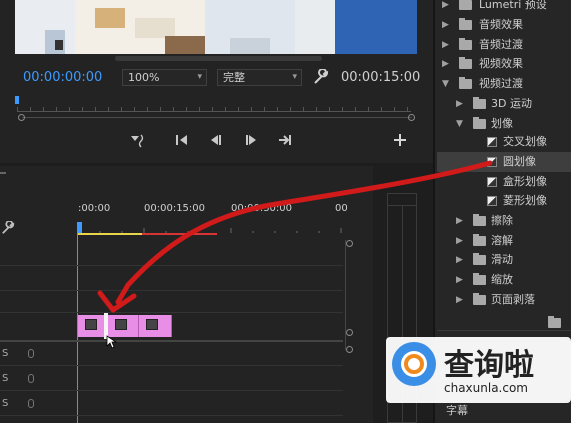  I want to click on watermark-logo-ring, so click(414, 364).